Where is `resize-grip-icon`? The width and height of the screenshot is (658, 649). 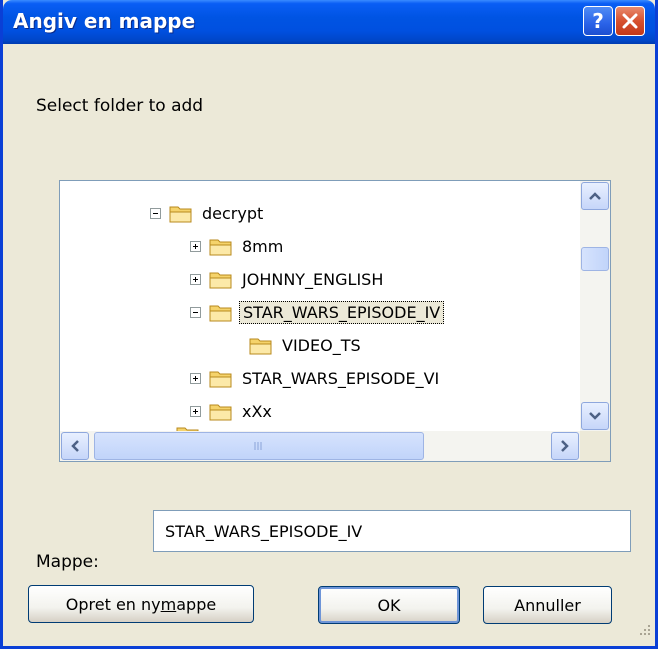
resize-grip-icon is located at coordinates (643, 630).